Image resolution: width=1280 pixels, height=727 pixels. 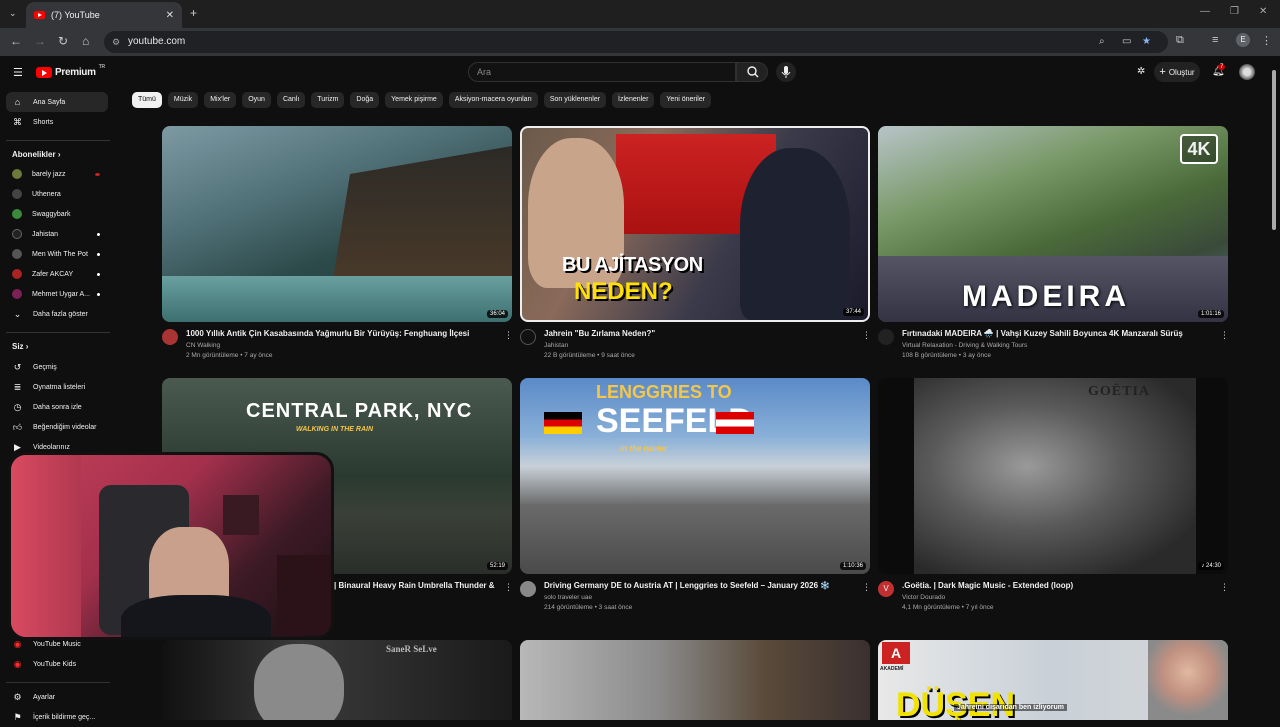 What do you see at coordinates (1010, 707) in the screenshot?
I see `live-subtitle: Jahreini dışarıdan ben izliyorum` at bounding box center [1010, 707].